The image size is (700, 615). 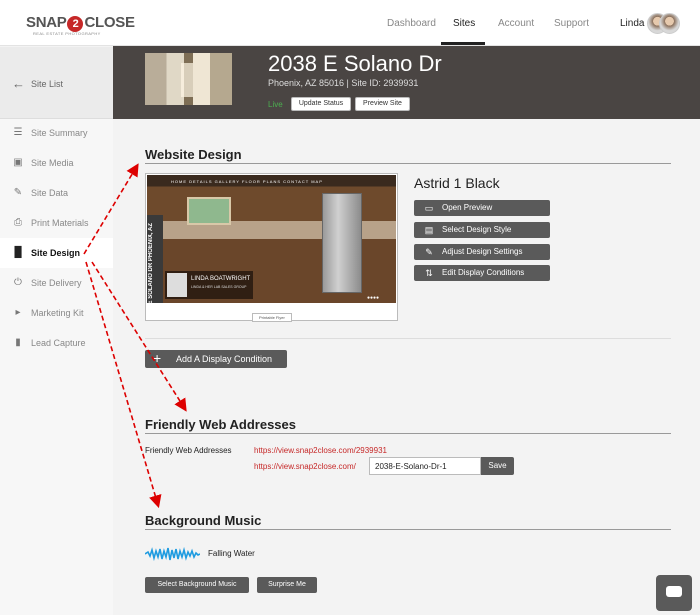 What do you see at coordinates (497, 466) in the screenshot?
I see `save-button: Save` at bounding box center [497, 466].